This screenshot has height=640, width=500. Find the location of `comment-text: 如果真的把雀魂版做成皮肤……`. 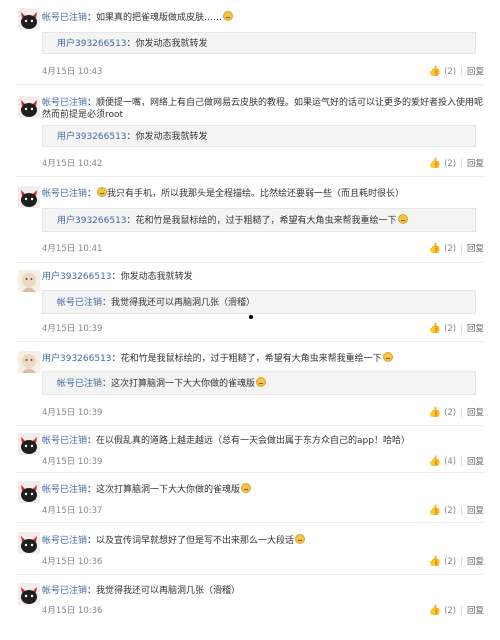

comment-text: 如果真的把雀魂版做成皮肤…… is located at coordinates (159, 18).